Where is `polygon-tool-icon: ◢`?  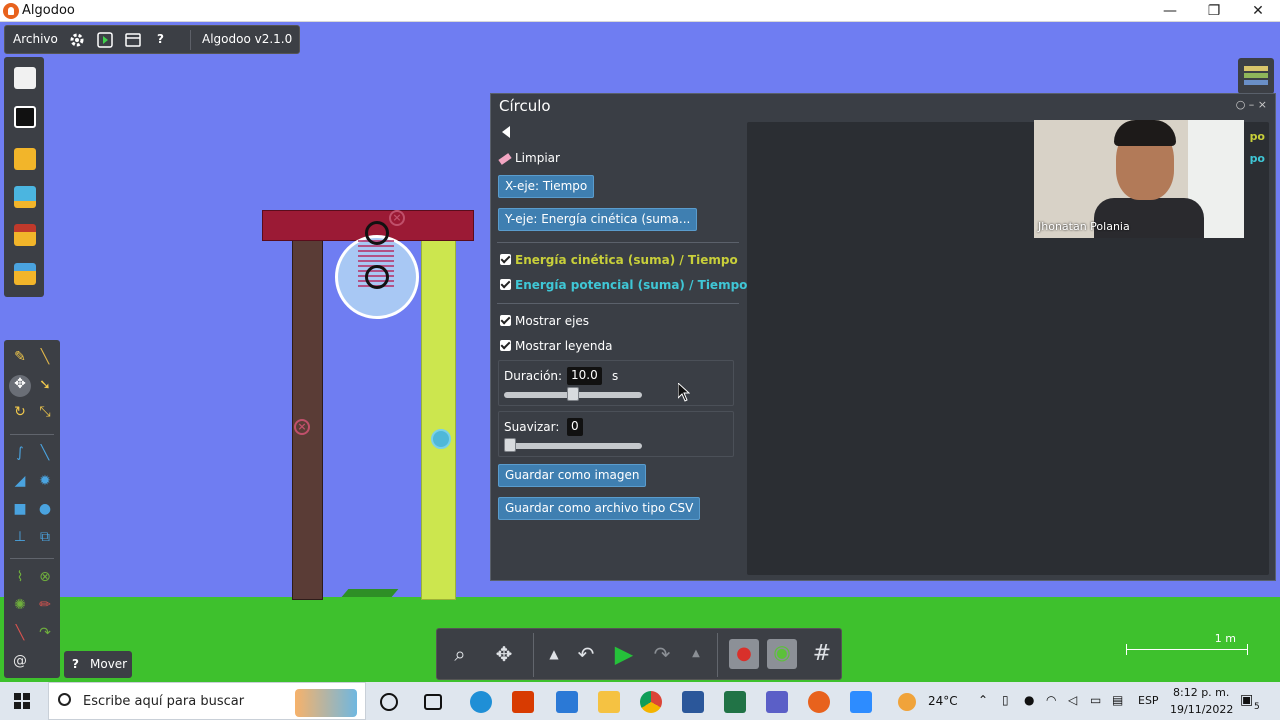
polygon-tool-icon: ◢ is located at coordinates (20, 481).